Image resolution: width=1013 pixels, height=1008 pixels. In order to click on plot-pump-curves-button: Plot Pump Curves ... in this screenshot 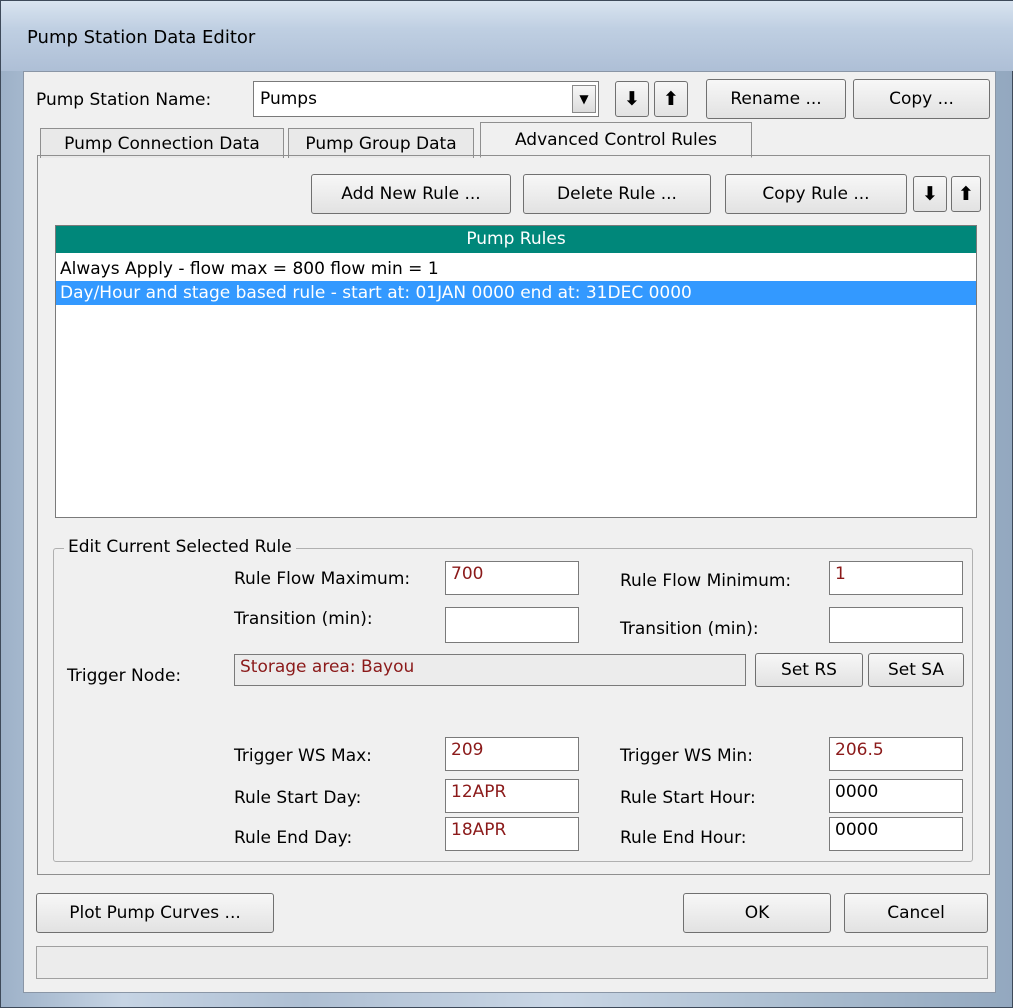, I will do `click(155, 913)`.